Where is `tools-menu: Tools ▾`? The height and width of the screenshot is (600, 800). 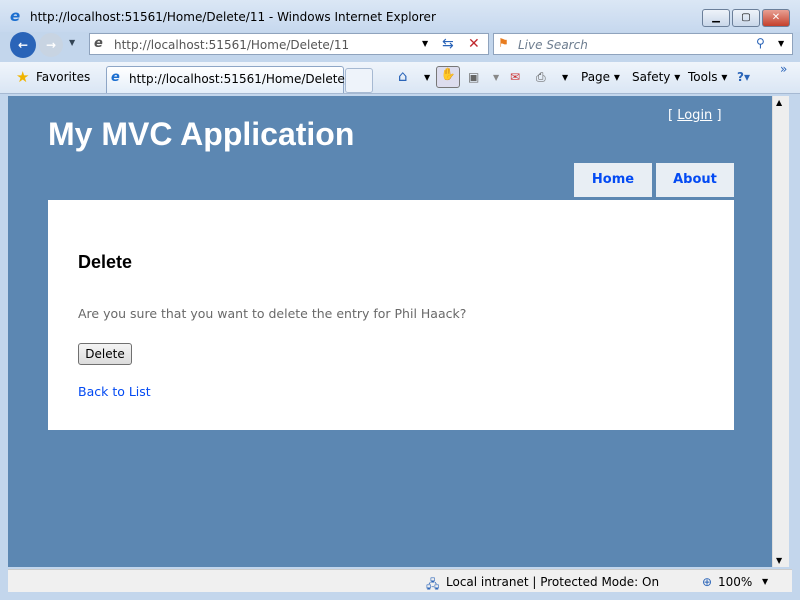 tools-menu: Tools ▾ is located at coordinates (707, 77).